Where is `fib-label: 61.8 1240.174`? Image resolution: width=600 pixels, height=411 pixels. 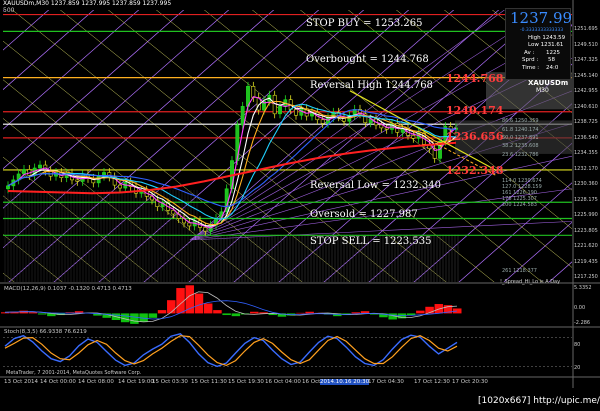 fib-label: 61.8 1240.174 is located at coordinates (520, 130).